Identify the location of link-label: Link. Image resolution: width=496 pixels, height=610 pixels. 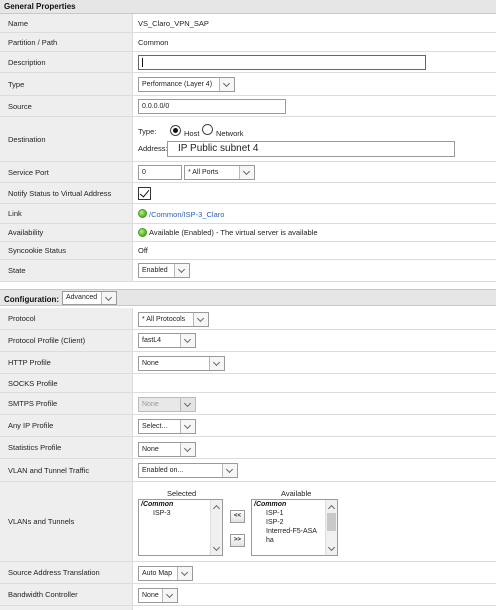
(66, 213).